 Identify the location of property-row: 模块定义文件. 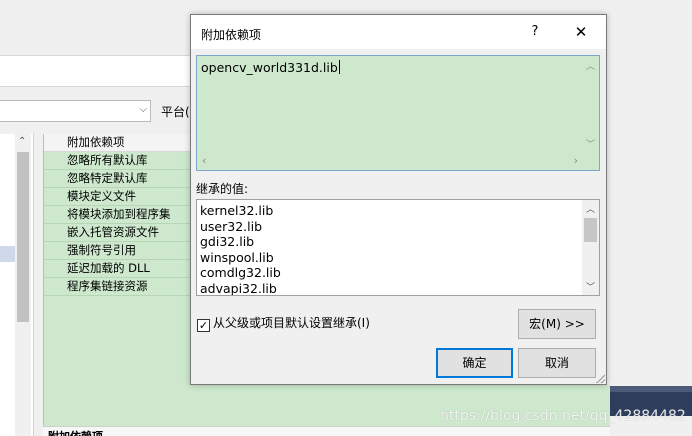
(120, 197).